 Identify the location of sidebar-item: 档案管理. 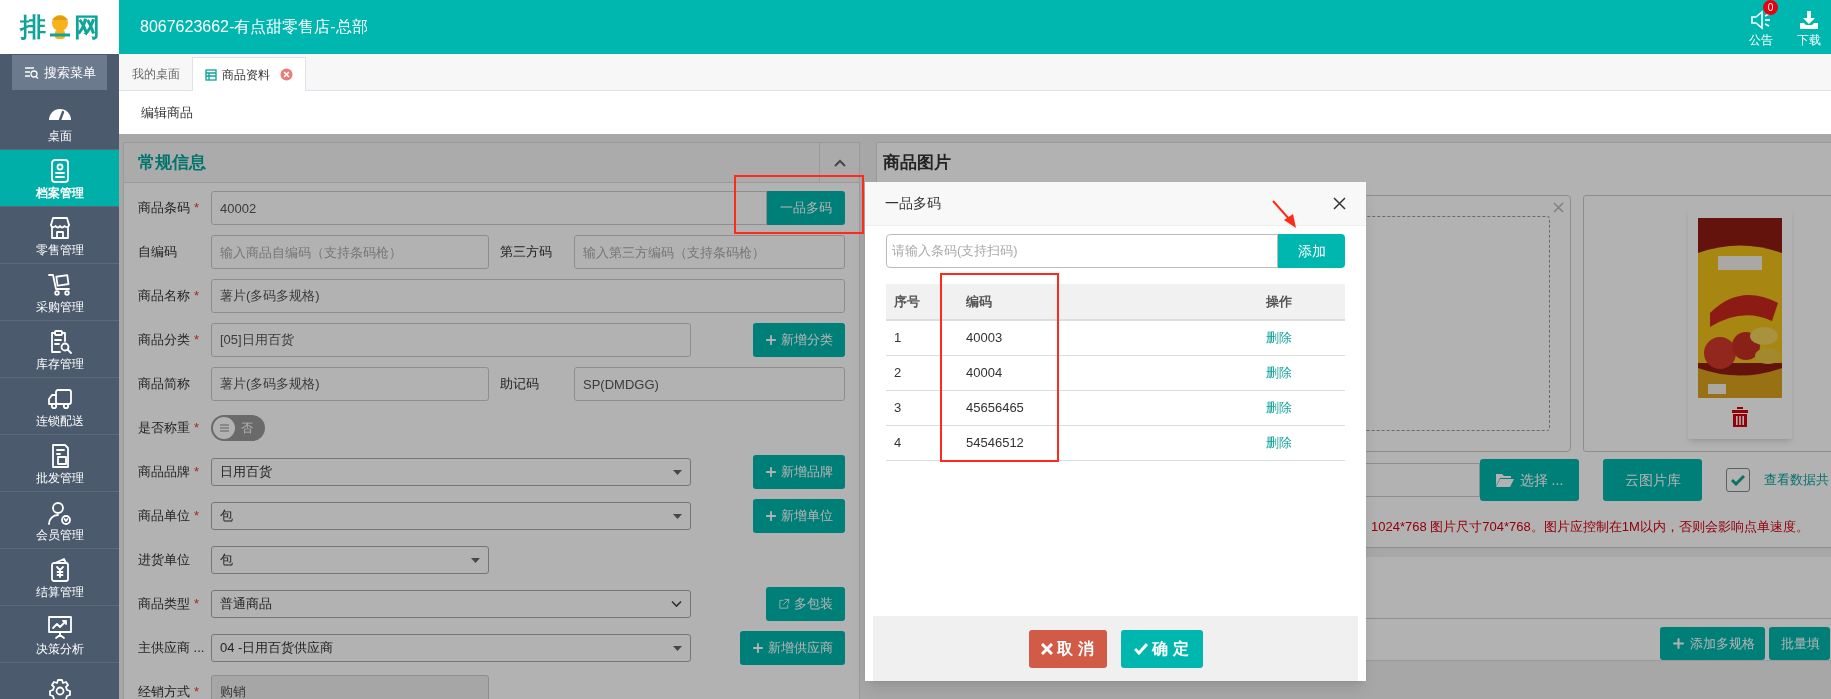
(59, 178).